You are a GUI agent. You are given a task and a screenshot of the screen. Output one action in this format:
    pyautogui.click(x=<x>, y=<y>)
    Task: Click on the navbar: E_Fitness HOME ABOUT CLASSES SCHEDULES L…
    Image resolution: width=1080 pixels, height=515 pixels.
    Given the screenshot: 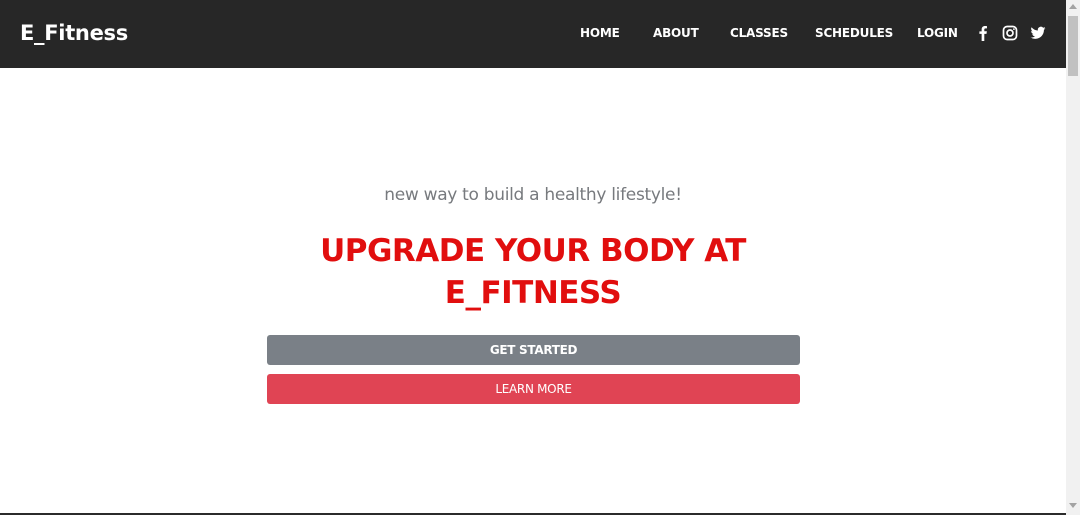 What is the action you would take?
    pyautogui.click(x=533, y=34)
    